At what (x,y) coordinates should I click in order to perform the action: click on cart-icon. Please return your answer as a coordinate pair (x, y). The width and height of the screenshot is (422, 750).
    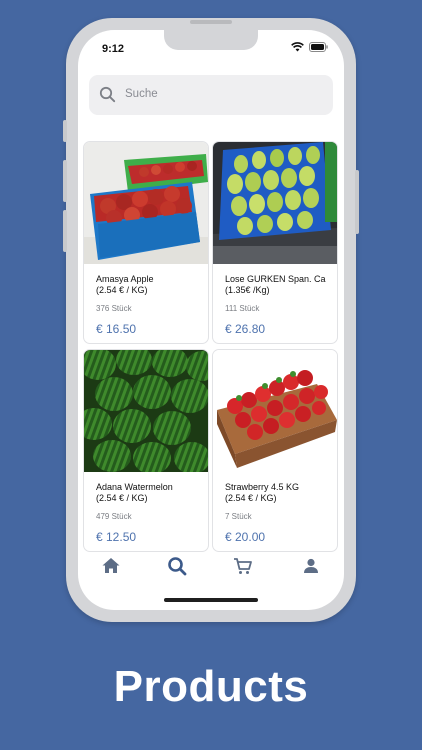
    Looking at the image, I should click on (243, 566).